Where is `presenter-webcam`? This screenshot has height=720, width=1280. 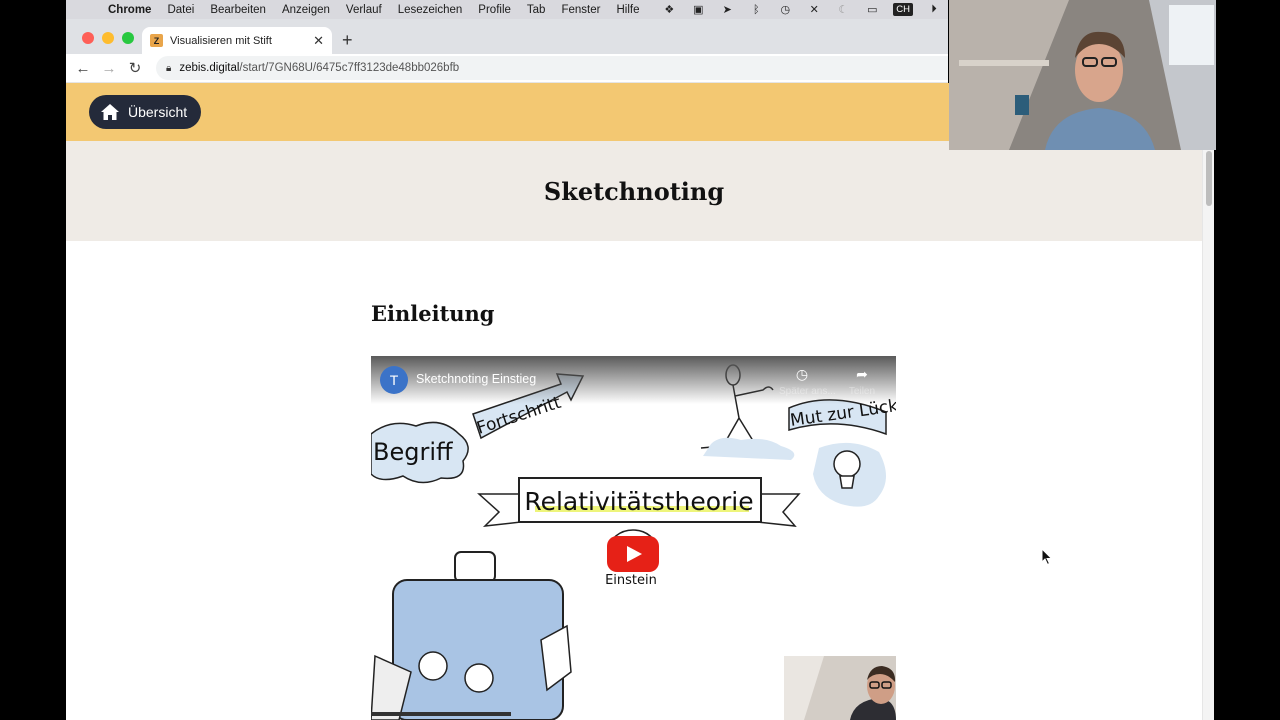 presenter-webcam is located at coordinates (1082, 75).